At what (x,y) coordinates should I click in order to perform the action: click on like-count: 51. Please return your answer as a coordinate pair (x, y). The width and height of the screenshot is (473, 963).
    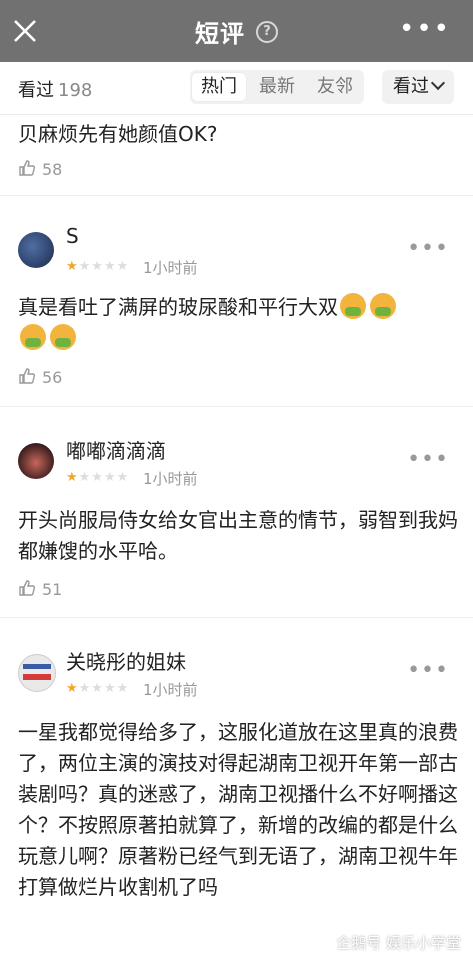
    Looking at the image, I should click on (52, 589).